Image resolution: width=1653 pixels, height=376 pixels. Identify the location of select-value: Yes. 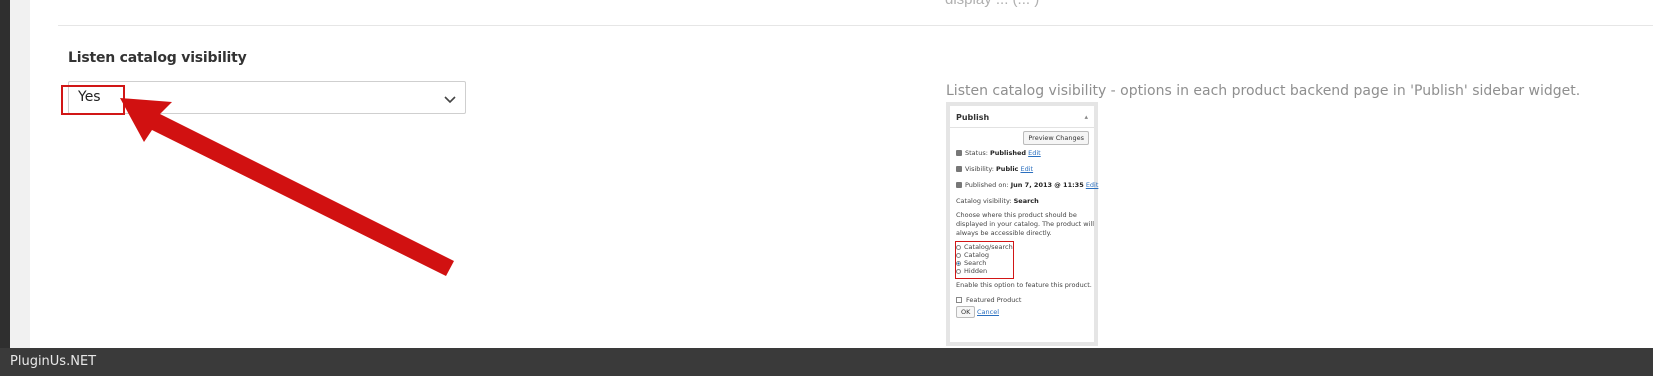
(89, 97).